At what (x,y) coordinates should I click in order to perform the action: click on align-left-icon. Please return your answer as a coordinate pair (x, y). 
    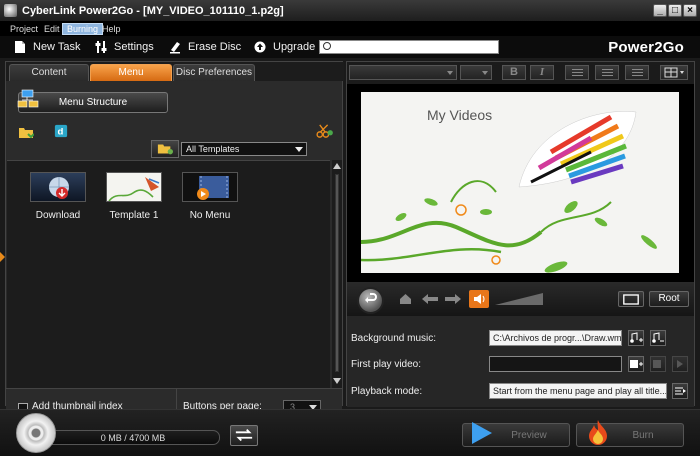
    Looking at the image, I should click on (577, 73).